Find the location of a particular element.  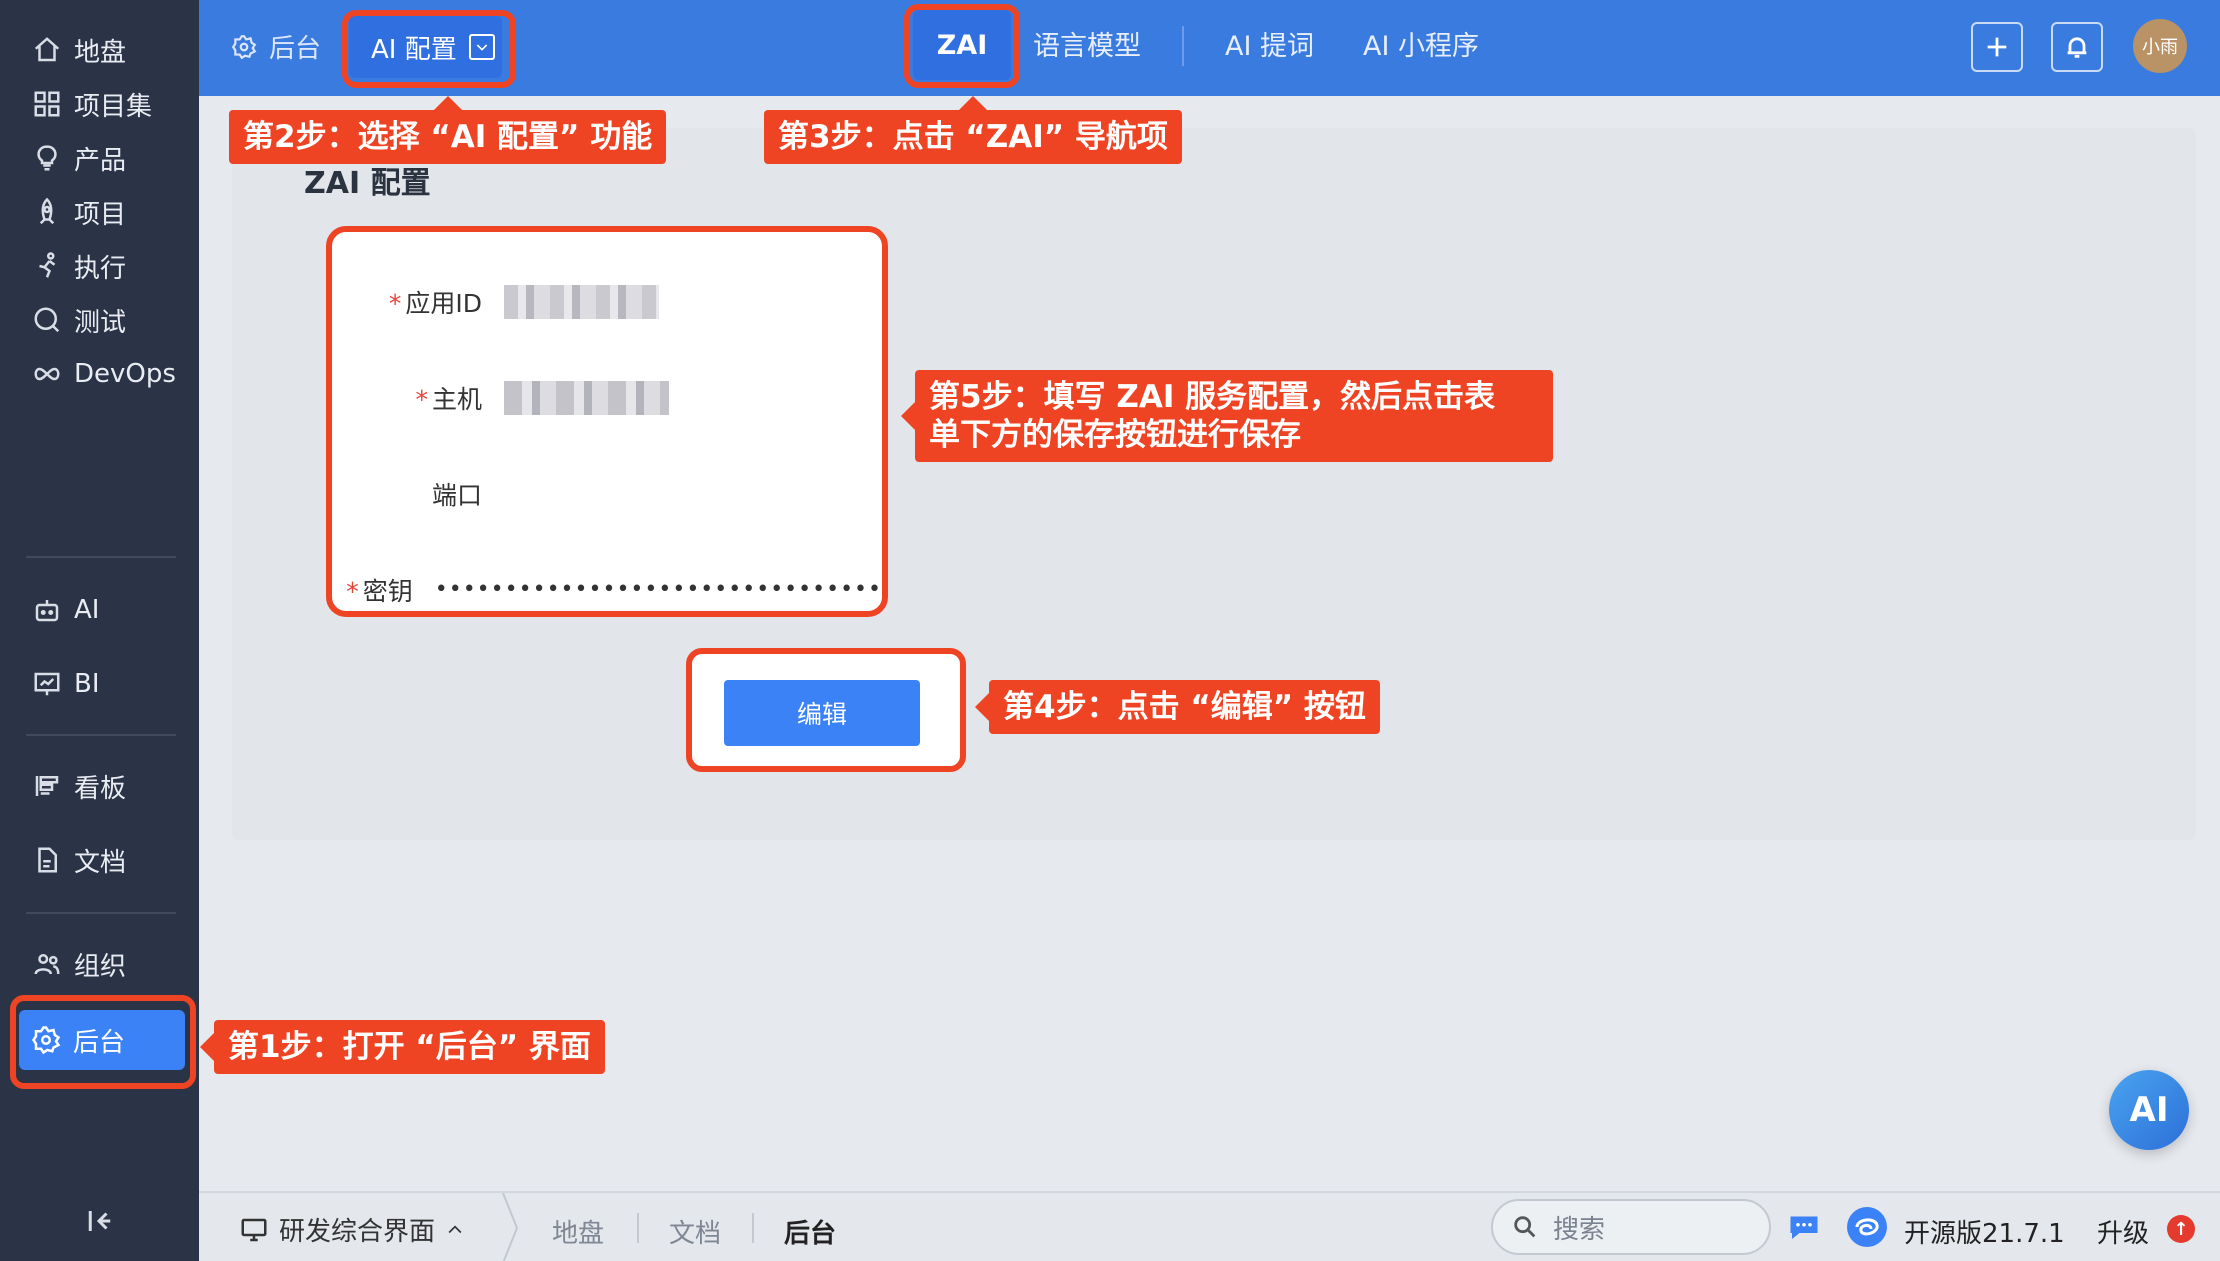

document-icon is located at coordinates (47, 860).